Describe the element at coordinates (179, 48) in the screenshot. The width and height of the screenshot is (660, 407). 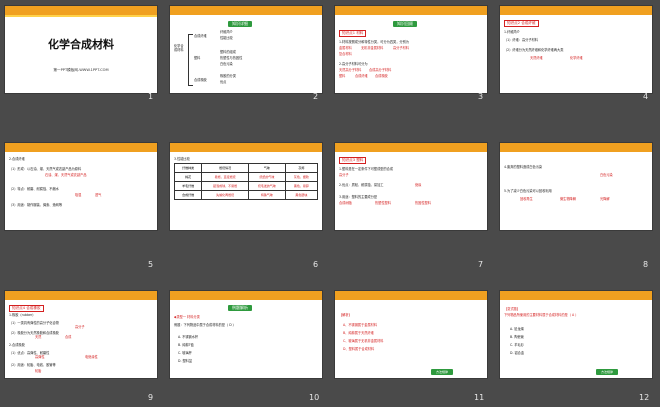
I see `mind-root: 化学合成材料` at that location.